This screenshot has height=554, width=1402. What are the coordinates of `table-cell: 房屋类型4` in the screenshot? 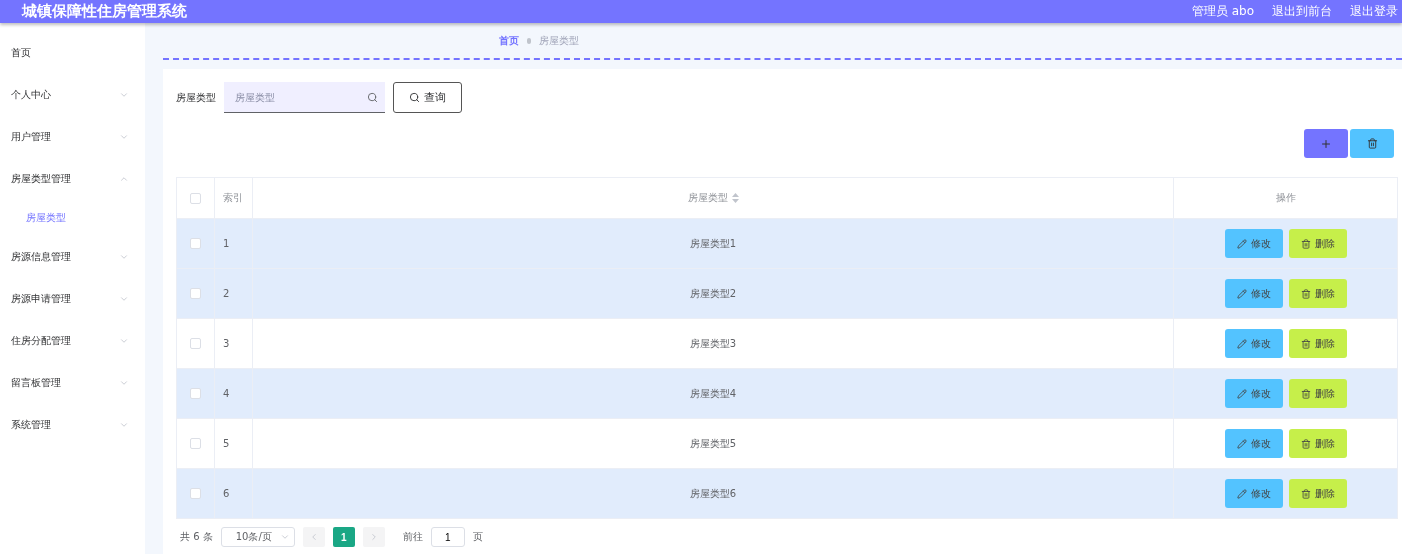 It's located at (713, 393).